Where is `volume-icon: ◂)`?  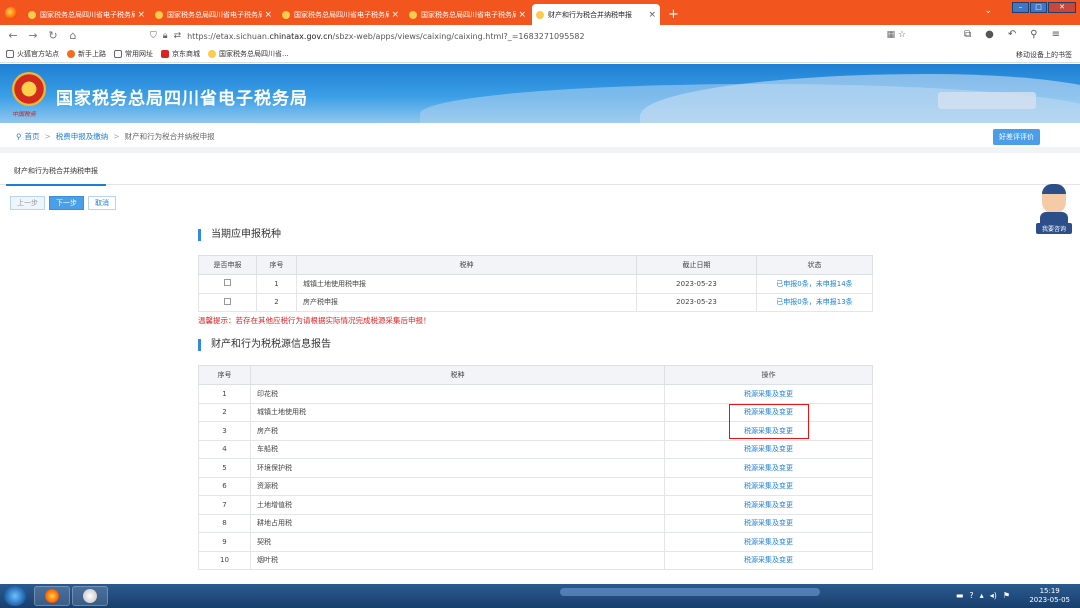
volume-icon: ◂) is located at coordinates (993, 595).